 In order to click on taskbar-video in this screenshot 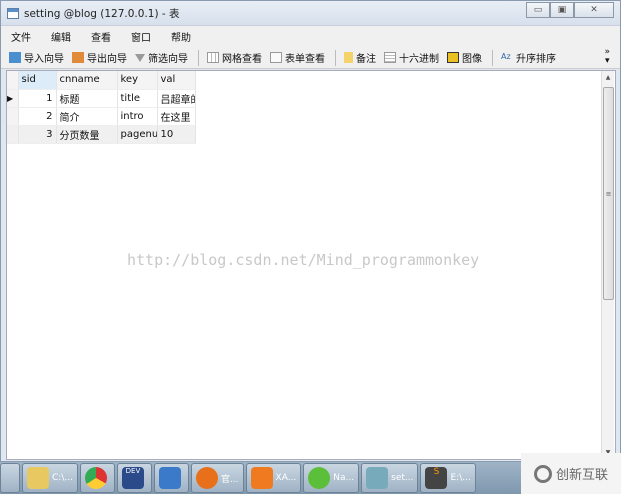, I will do `click(171, 478)`.